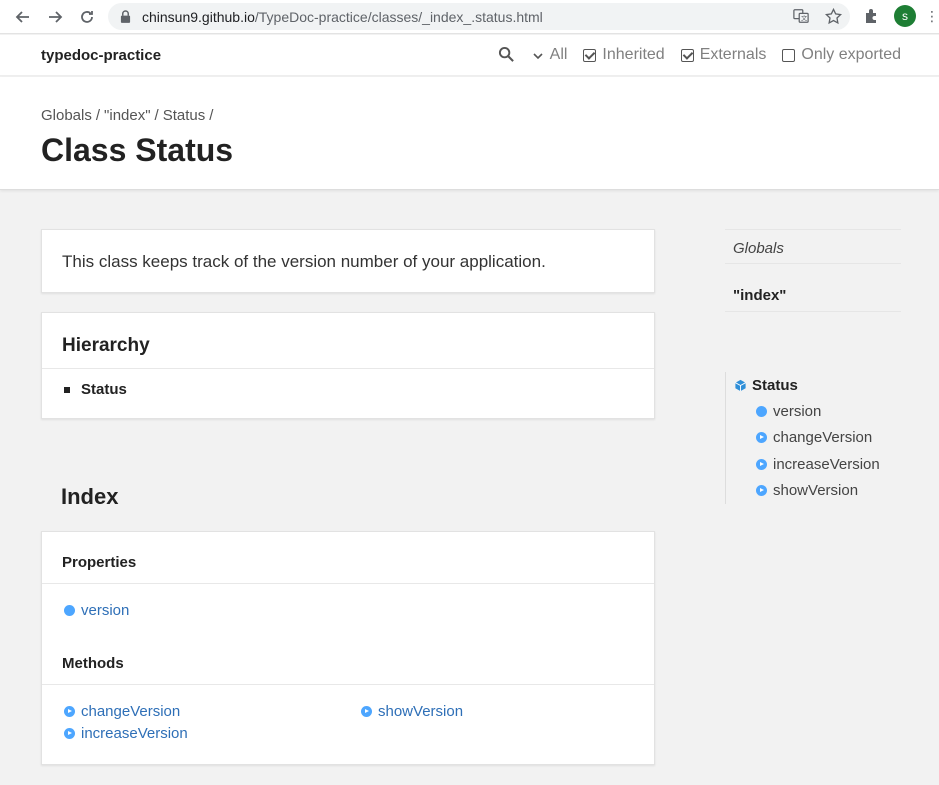 Image resolution: width=939 pixels, height=785 pixels. Describe the element at coordinates (789, 55) in the screenshot. I see `only-exported-checkbox` at that location.